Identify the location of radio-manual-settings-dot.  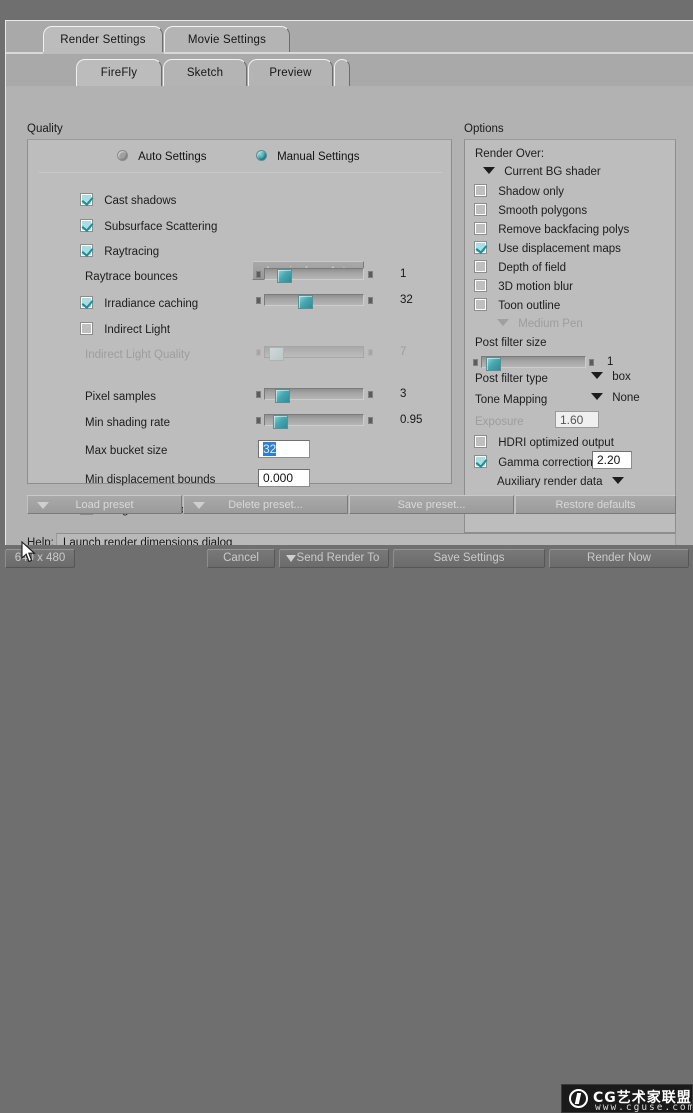
(261, 155).